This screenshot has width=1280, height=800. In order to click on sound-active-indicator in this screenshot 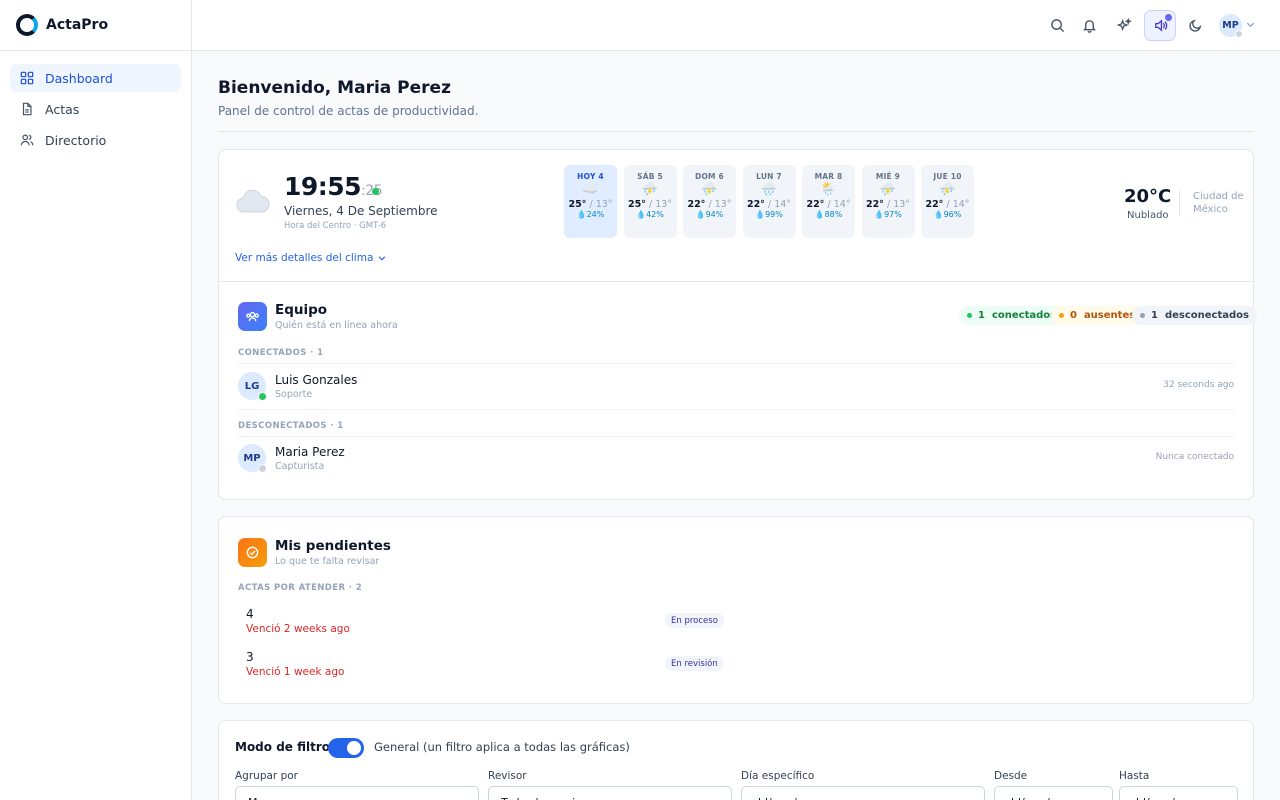, I will do `click(1168, 17)`.